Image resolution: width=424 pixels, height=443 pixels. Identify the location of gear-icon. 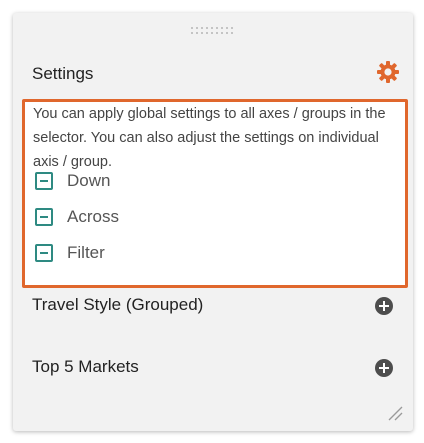
(388, 72).